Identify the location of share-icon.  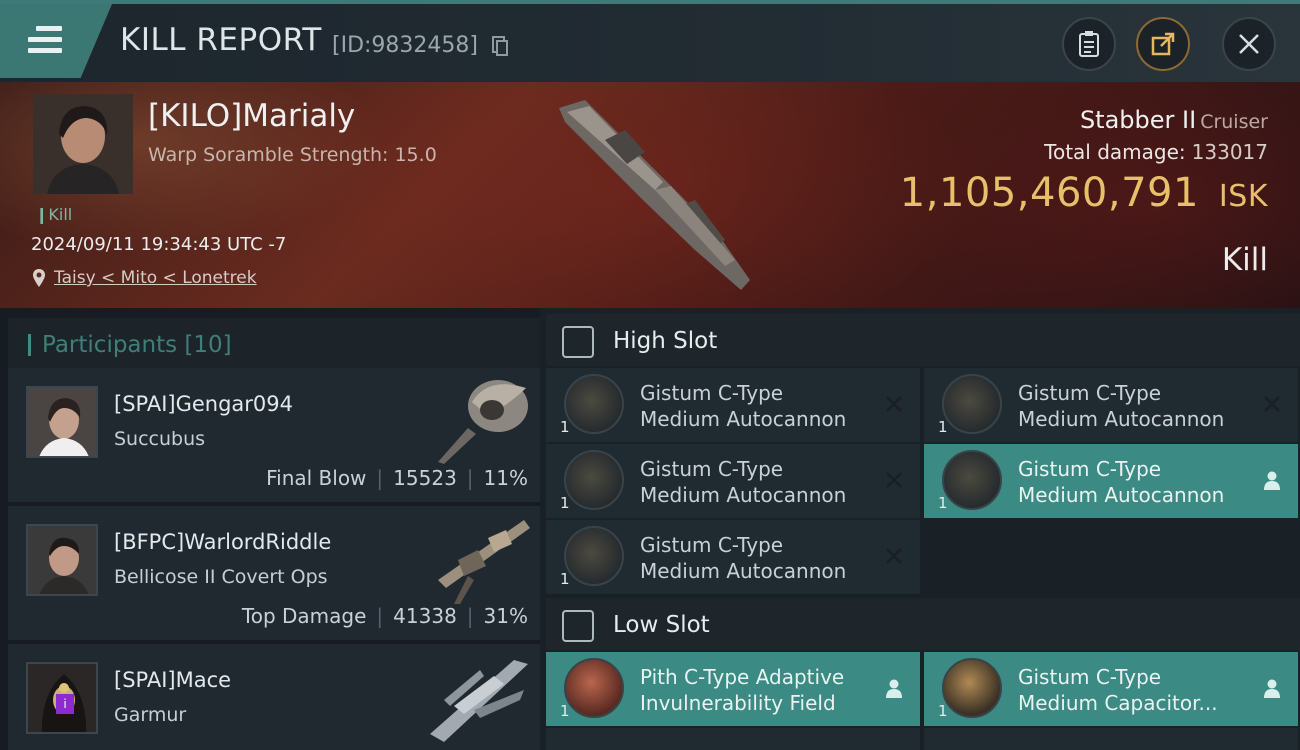
(1163, 44).